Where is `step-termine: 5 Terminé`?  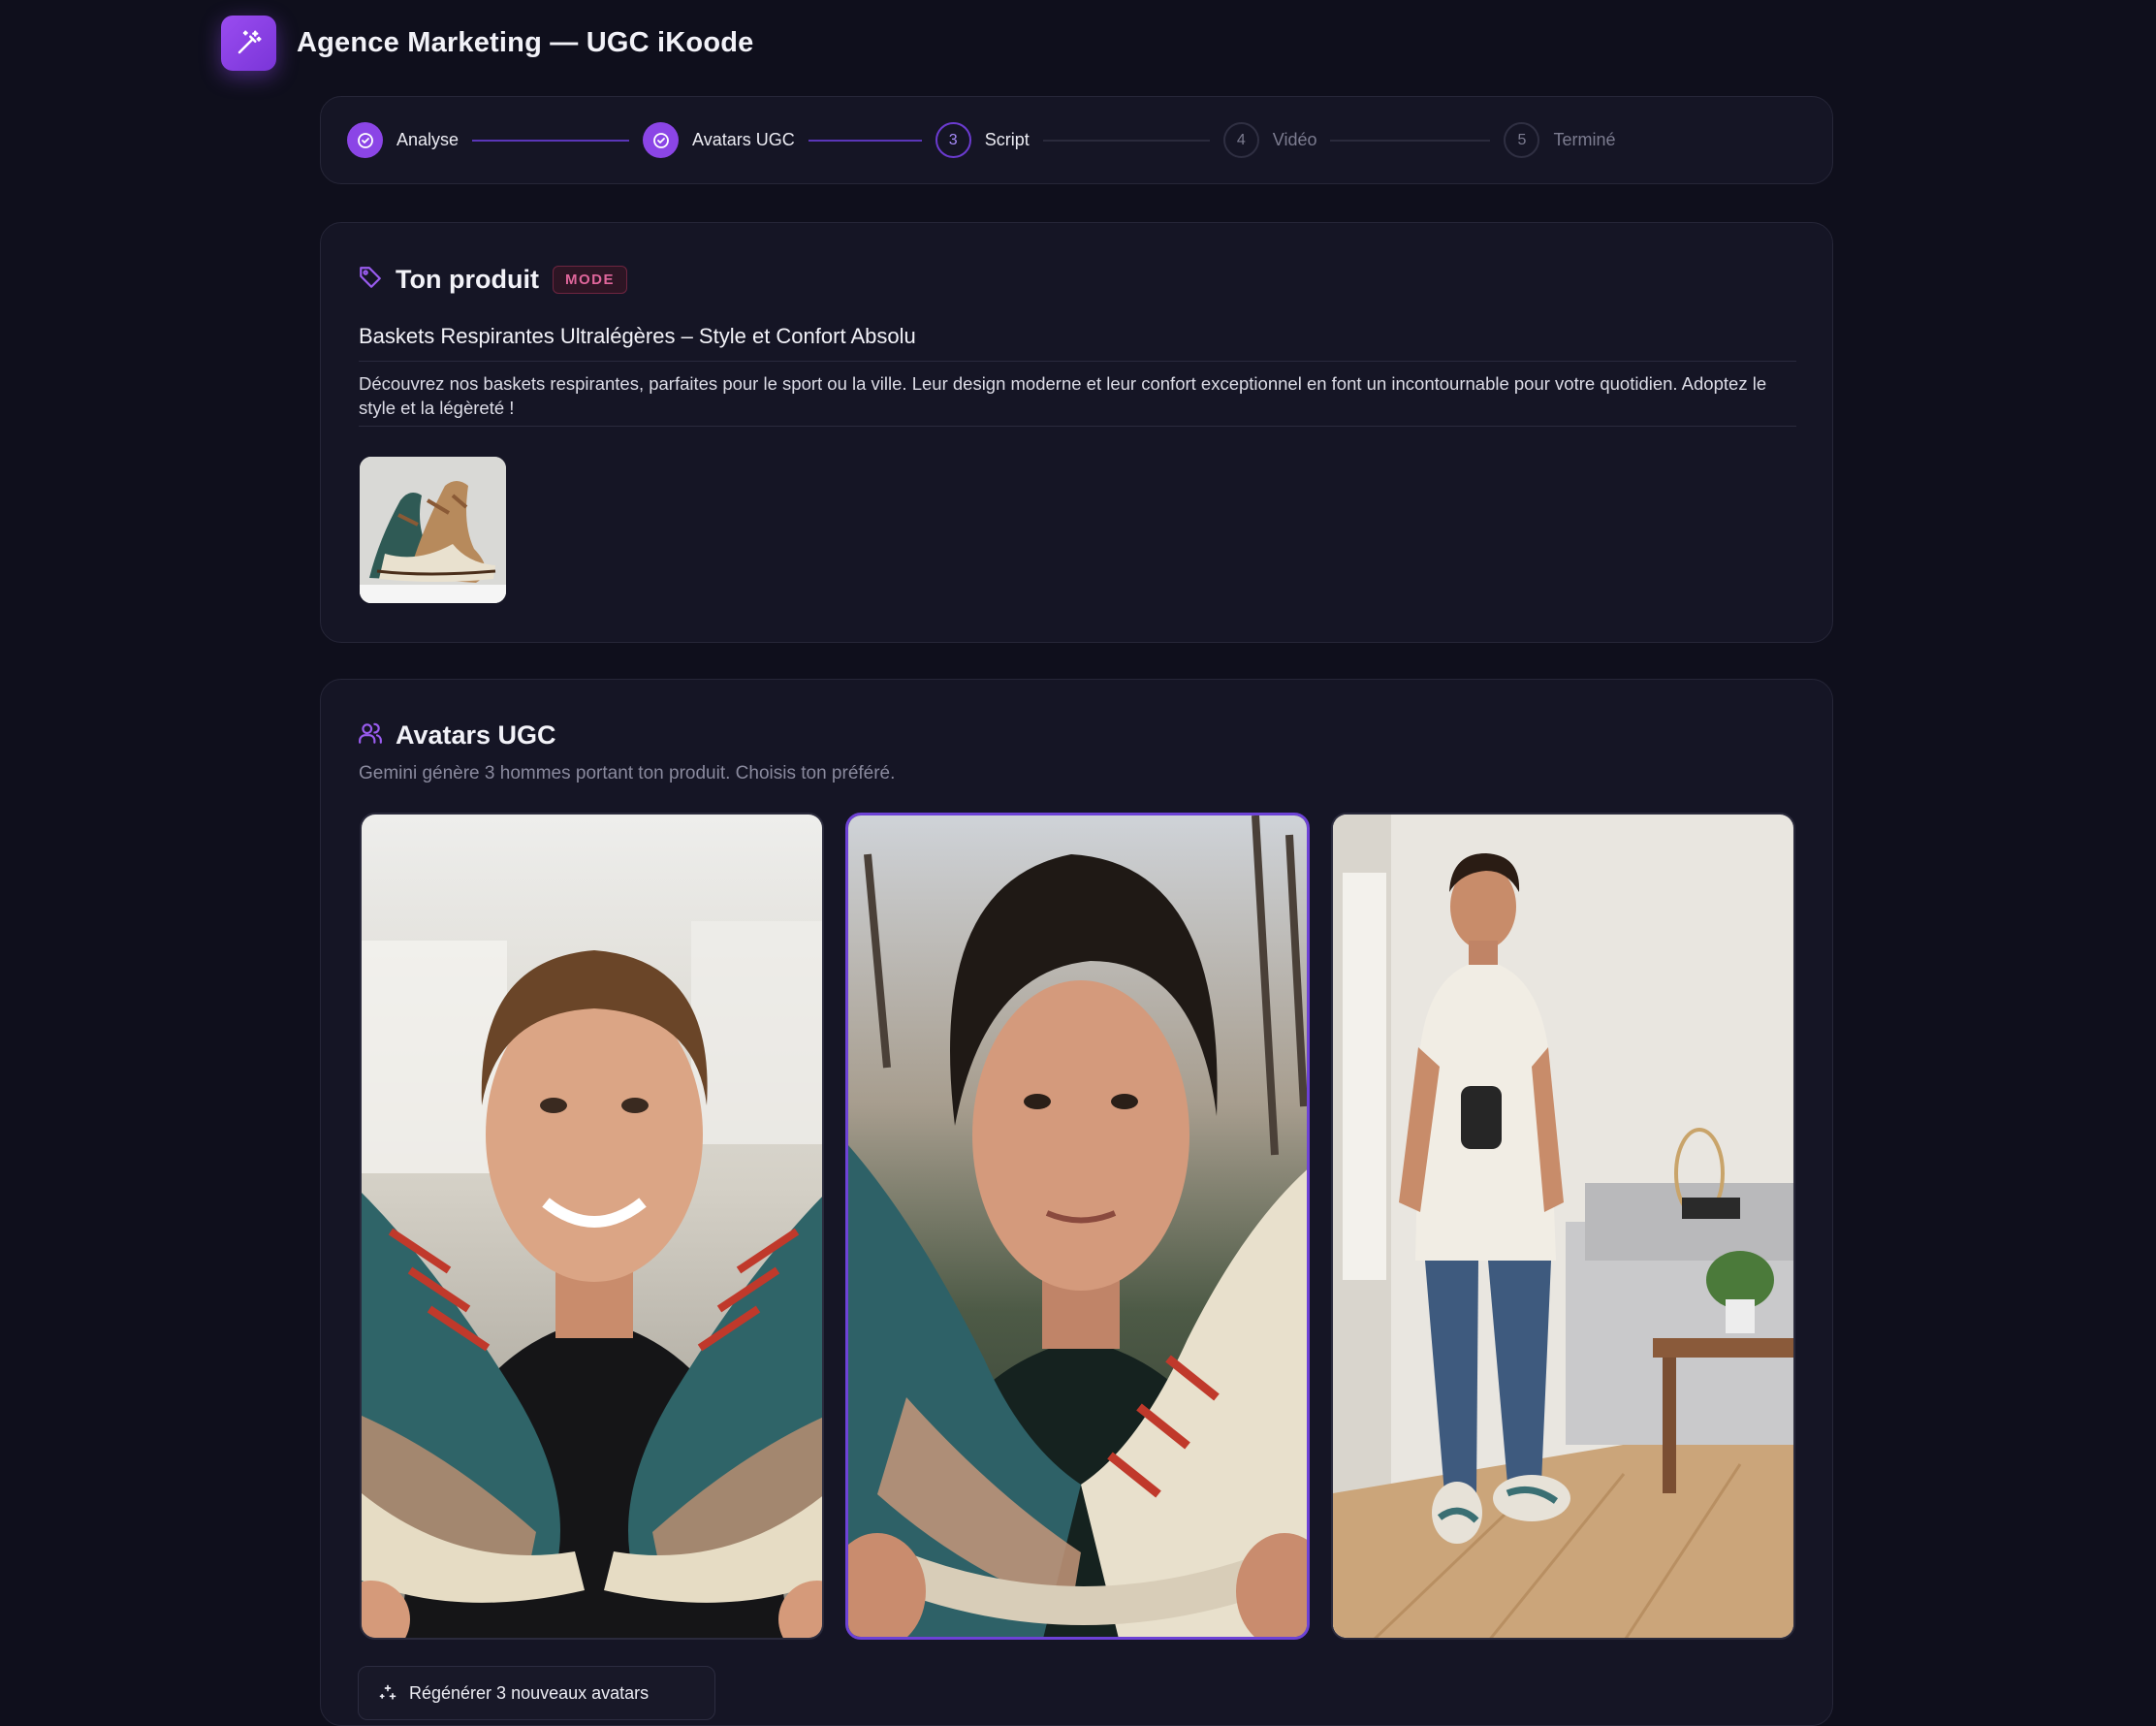 step-termine: 5 Terminé is located at coordinates (1560, 140).